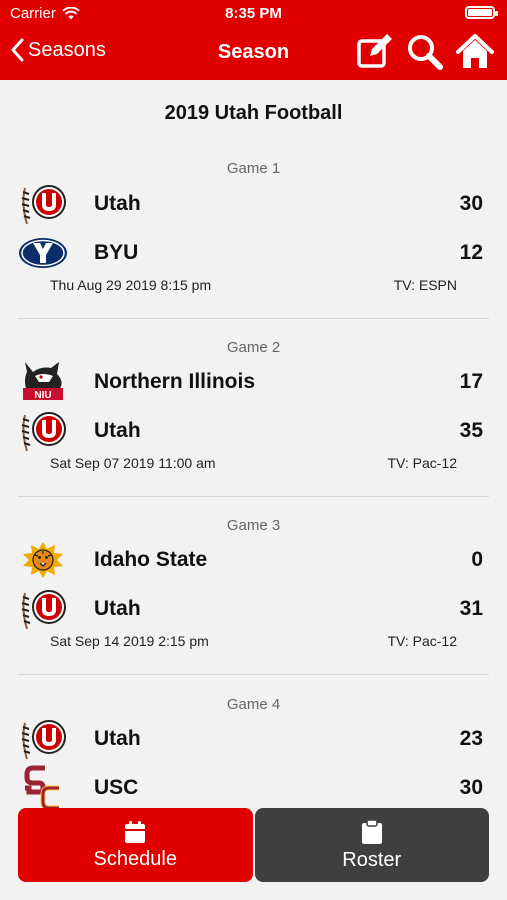 The height and width of the screenshot is (900, 507). What do you see at coordinates (371, 845) in the screenshot?
I see `tab-roster: Roster` at bounding box center [371, 845].